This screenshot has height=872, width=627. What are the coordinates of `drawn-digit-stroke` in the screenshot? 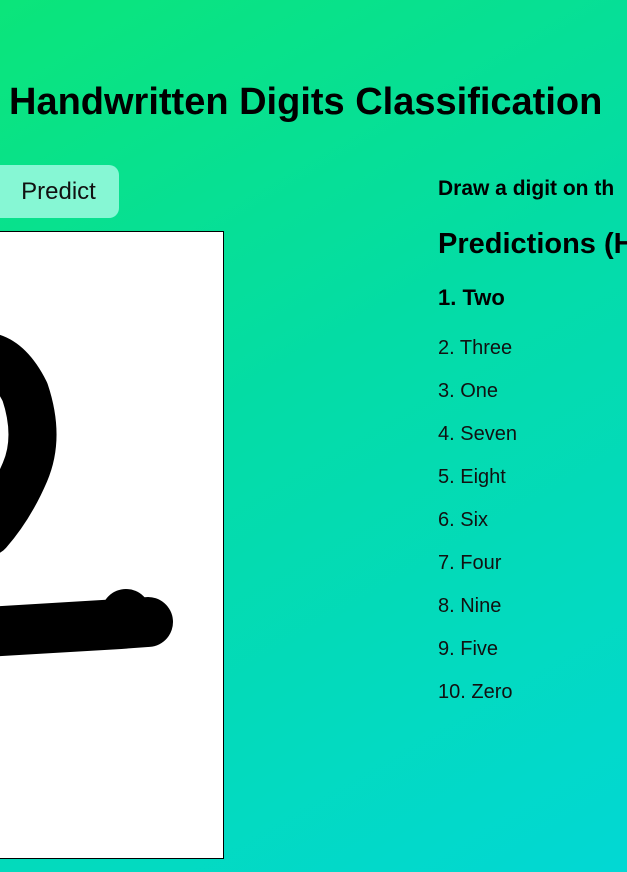 It's located at (86, 496).